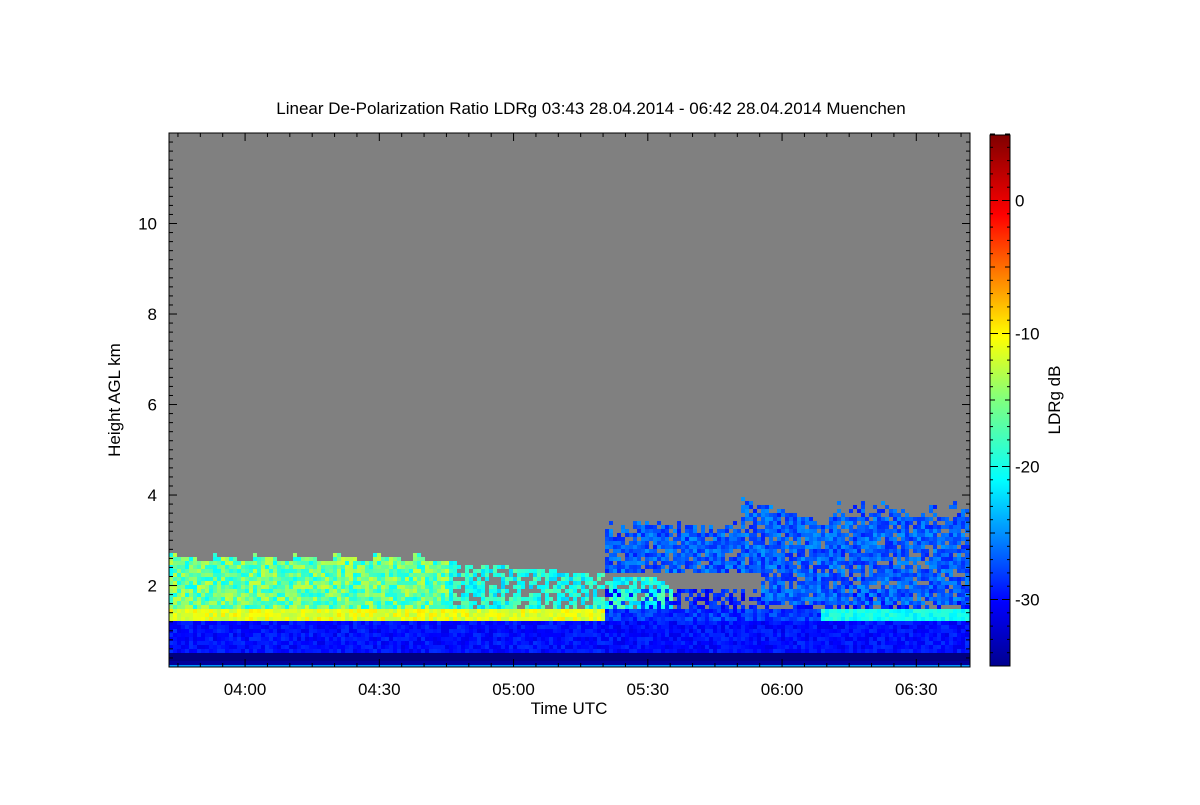 Image resolution: width=1200 pixels, height=805 pixels. What do you see at coordinates (1027, 600) in the screenshot?
I see `colorbar-tick-label: -30` at bounding box center [1027, 600].